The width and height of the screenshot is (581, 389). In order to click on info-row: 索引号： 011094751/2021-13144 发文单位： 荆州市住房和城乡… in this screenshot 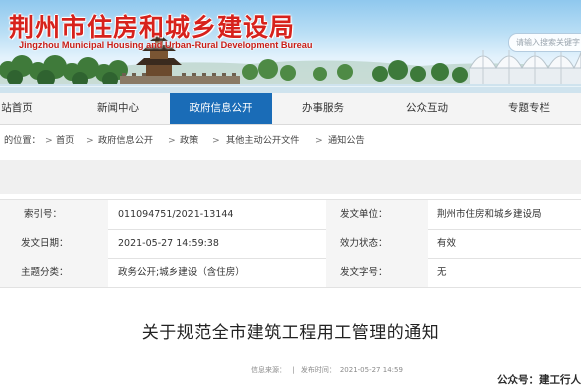, I will do `click(290, 215)`.